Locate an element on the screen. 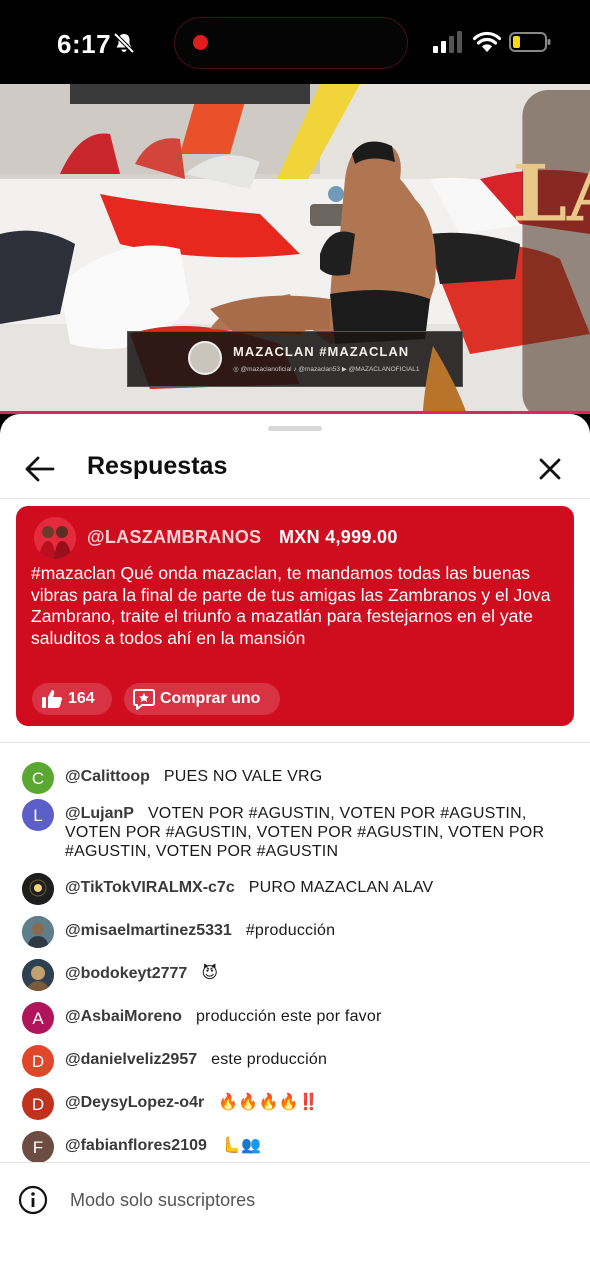 This screenshot has width=590, height=1280. like-button: 164 is located at coordinates (72, 699).